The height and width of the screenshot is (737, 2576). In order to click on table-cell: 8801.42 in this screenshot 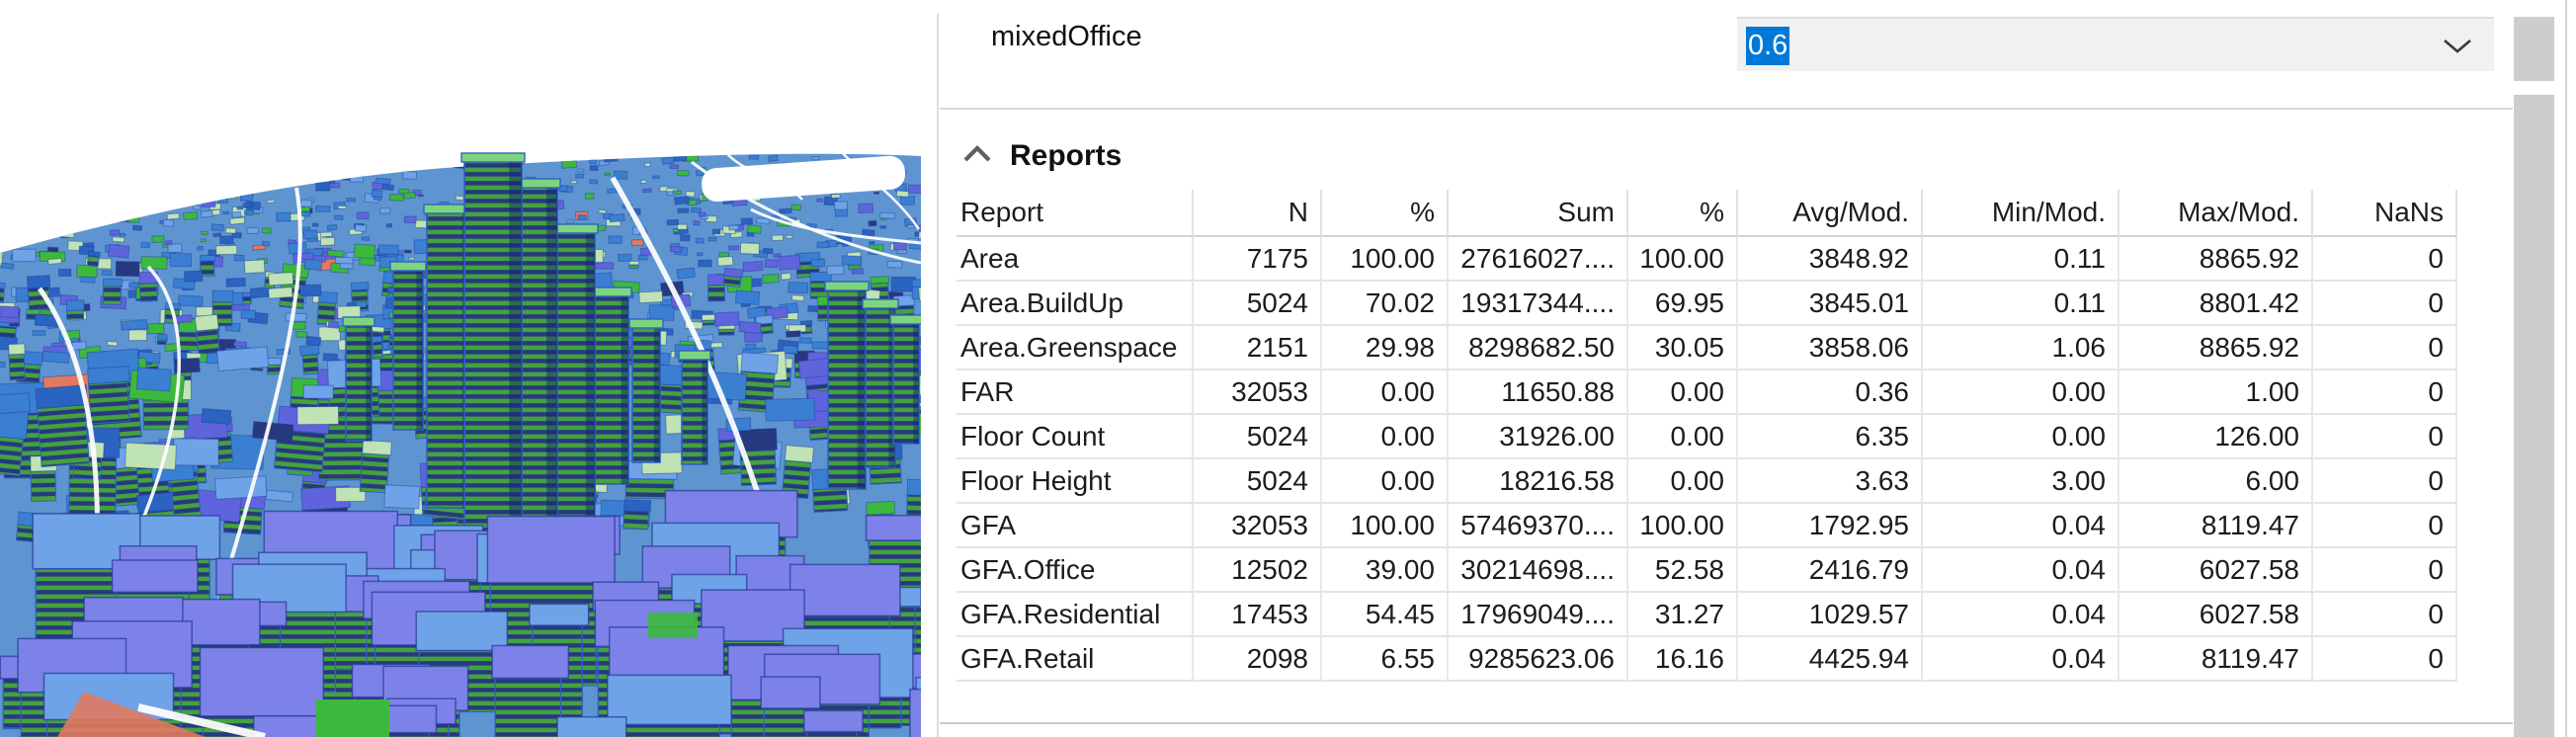, I will do `click(2216, 304)`.